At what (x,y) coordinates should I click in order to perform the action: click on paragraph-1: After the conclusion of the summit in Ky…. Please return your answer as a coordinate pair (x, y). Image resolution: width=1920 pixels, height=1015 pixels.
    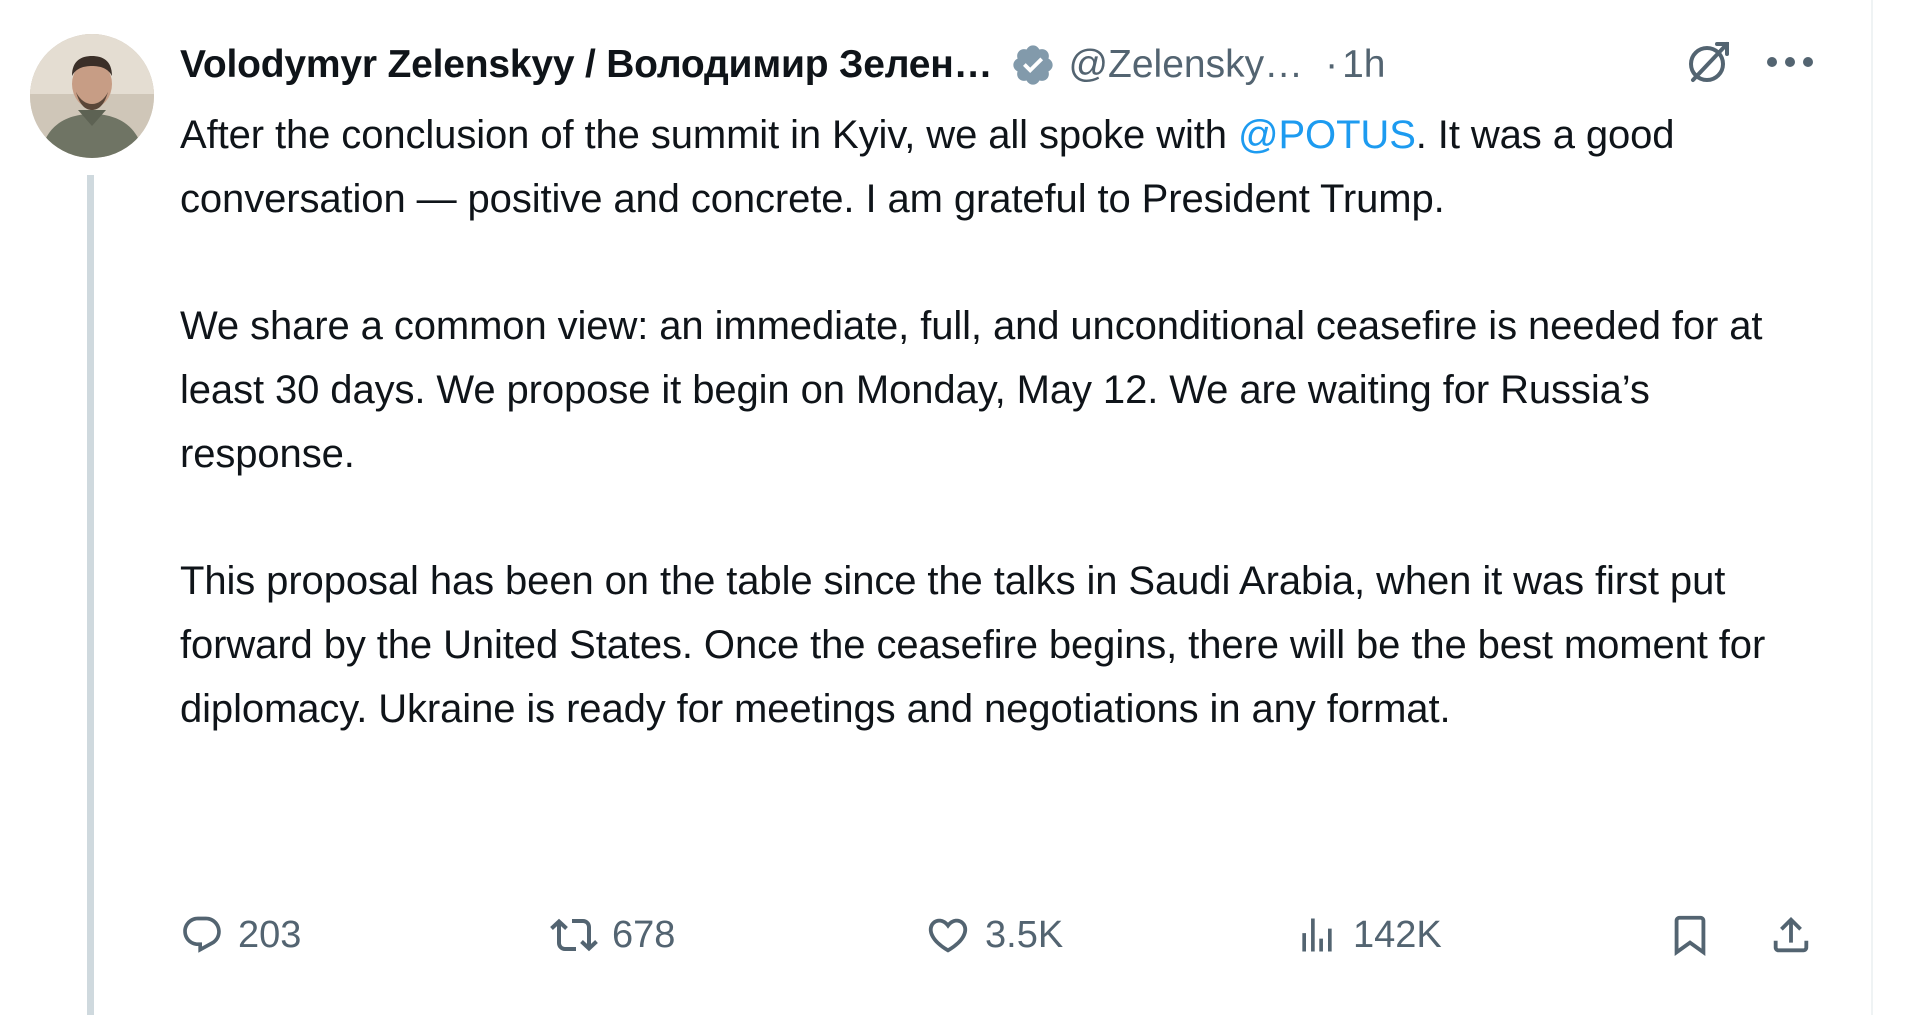
    Looking at the image, I should click on (1000, 167).